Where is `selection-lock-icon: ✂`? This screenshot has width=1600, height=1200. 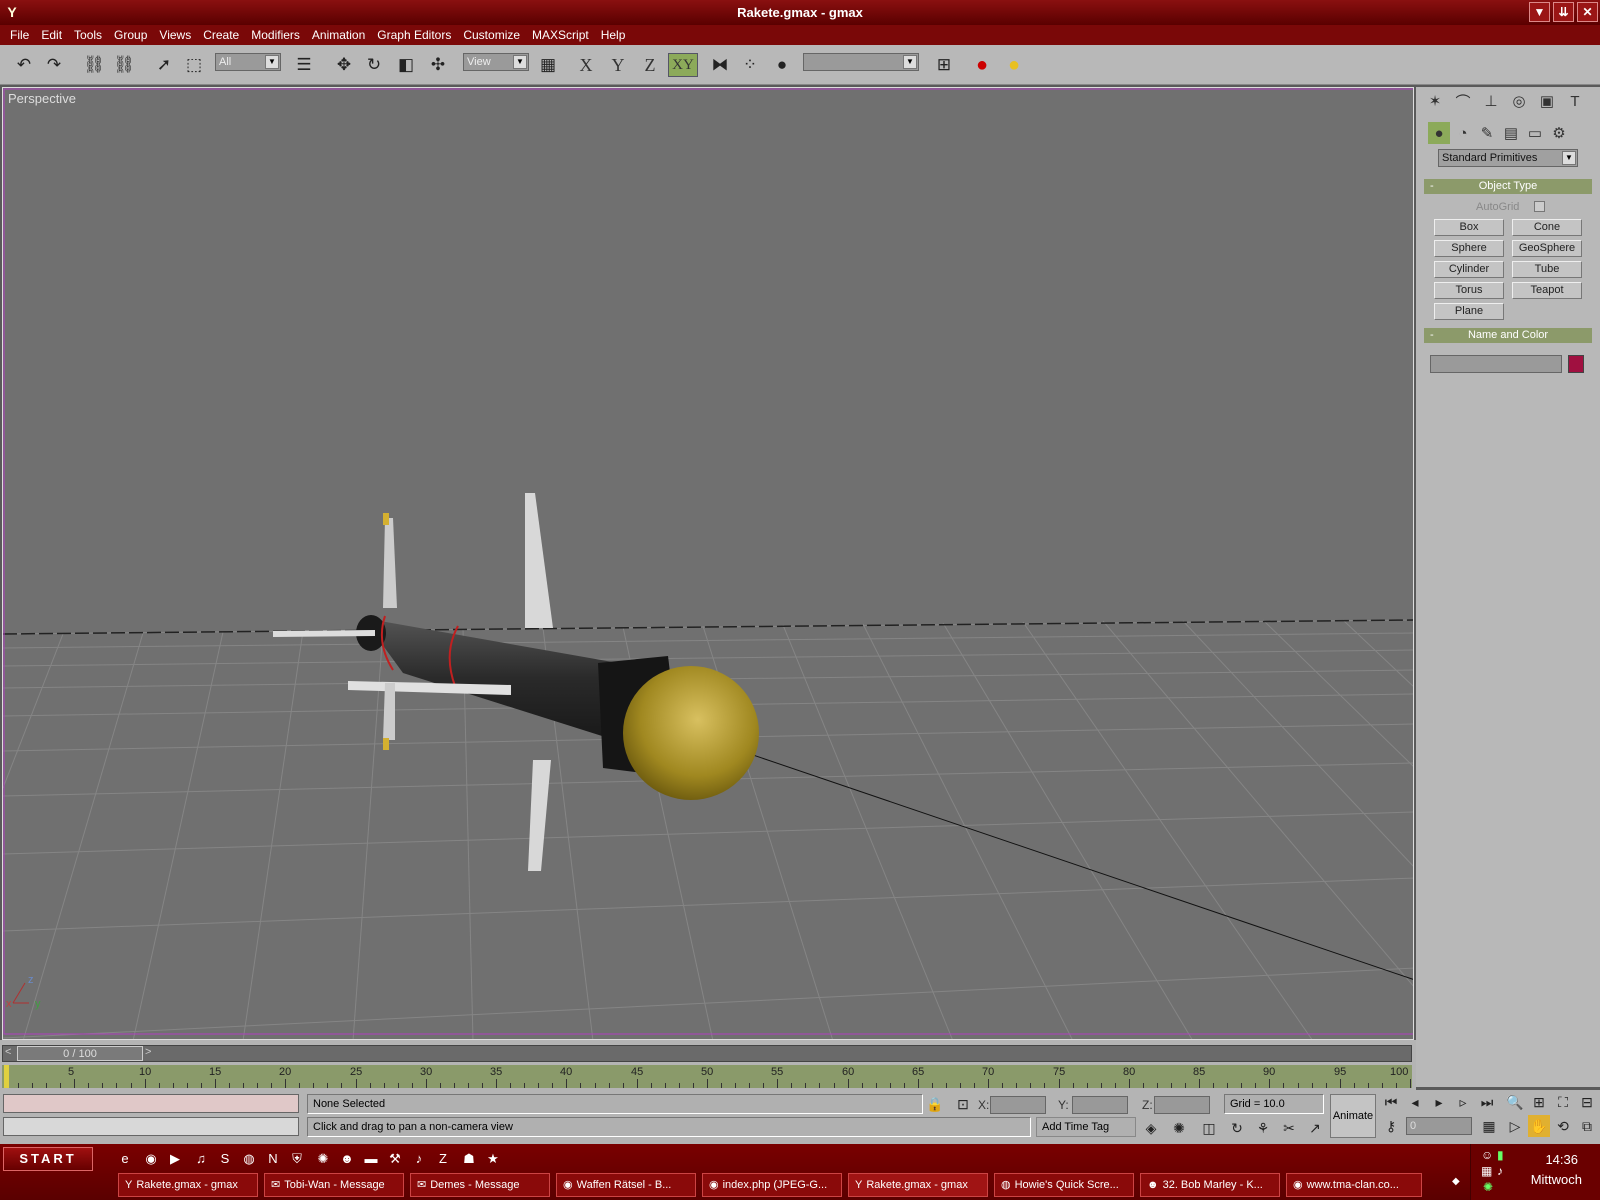 selection-lock-icon: ✂ is located at coordinates (1289, 1128).